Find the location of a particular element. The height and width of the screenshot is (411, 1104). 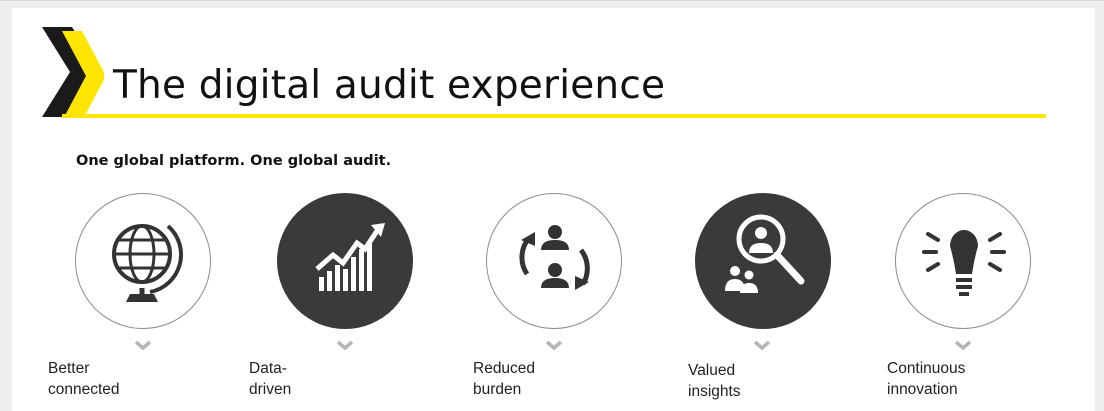

page-title: The digital audit experience is located at coordinates (389, 85).